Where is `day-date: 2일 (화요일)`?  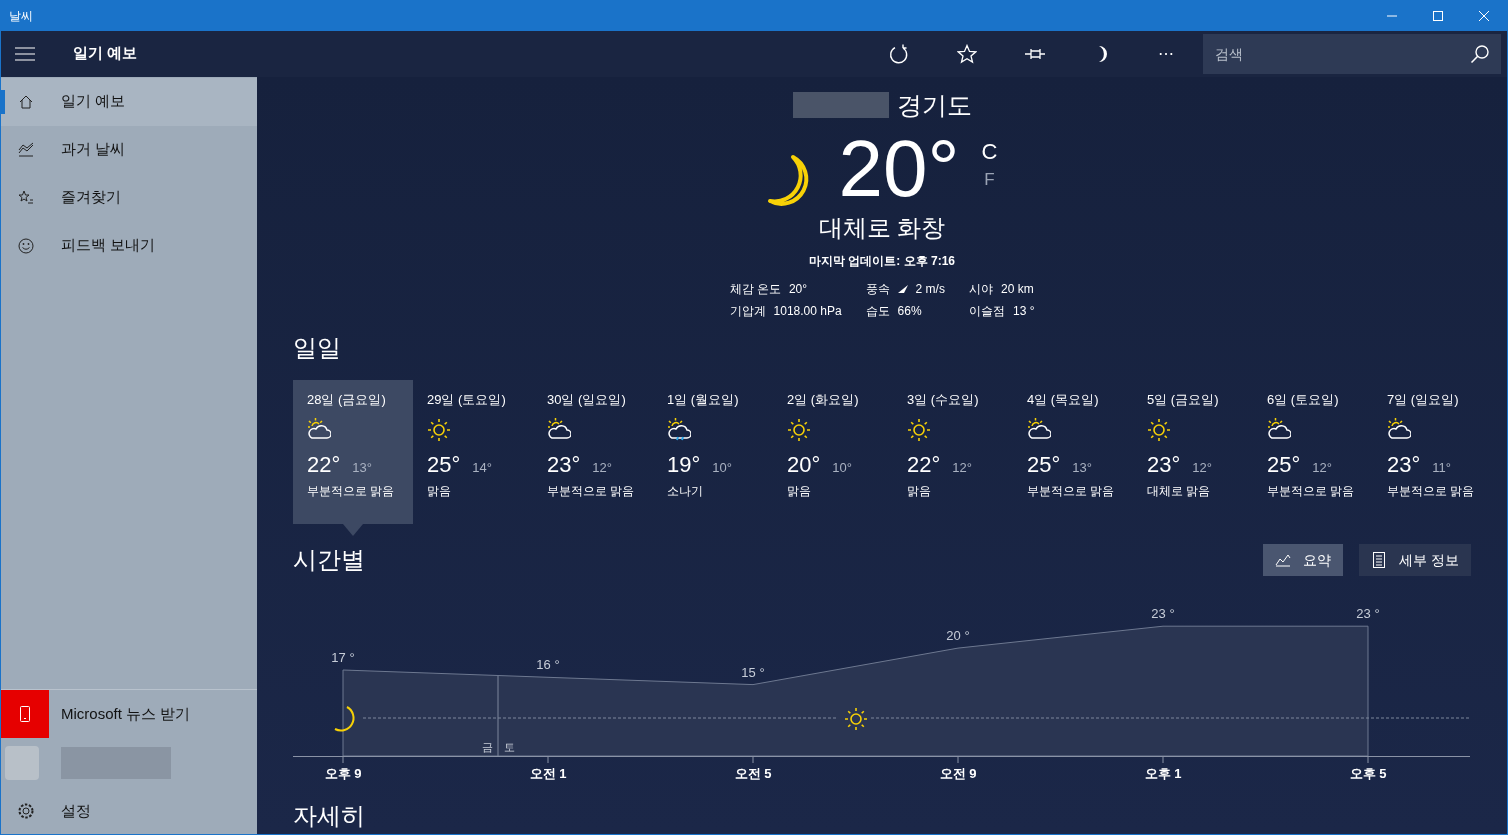
day-date: 2일 (화요일) is located at coordinates (823, 400).